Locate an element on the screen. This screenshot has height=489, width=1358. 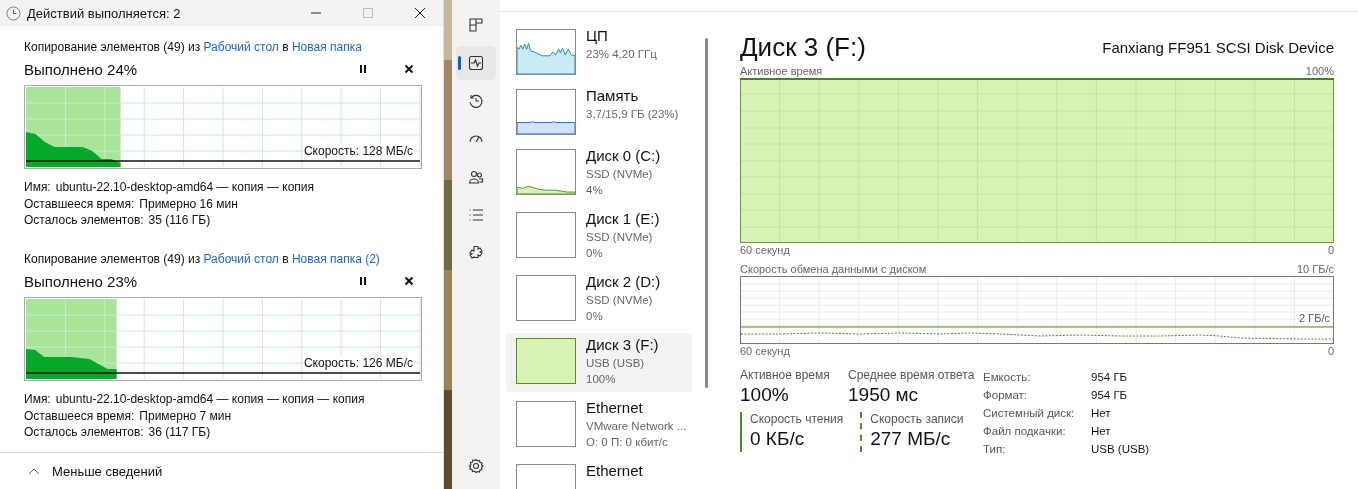
device-name: Память is located at coordinates (613, 96).